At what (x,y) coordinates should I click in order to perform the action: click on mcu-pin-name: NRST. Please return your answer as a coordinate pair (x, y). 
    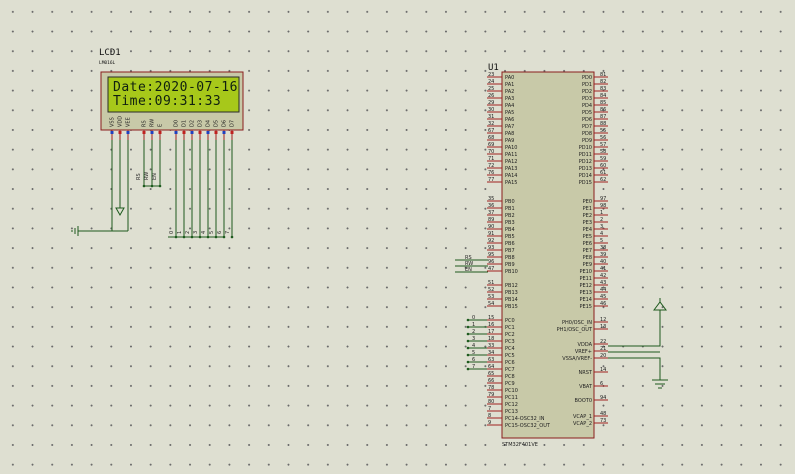
    Looking at the image, I should click on (586, 373).